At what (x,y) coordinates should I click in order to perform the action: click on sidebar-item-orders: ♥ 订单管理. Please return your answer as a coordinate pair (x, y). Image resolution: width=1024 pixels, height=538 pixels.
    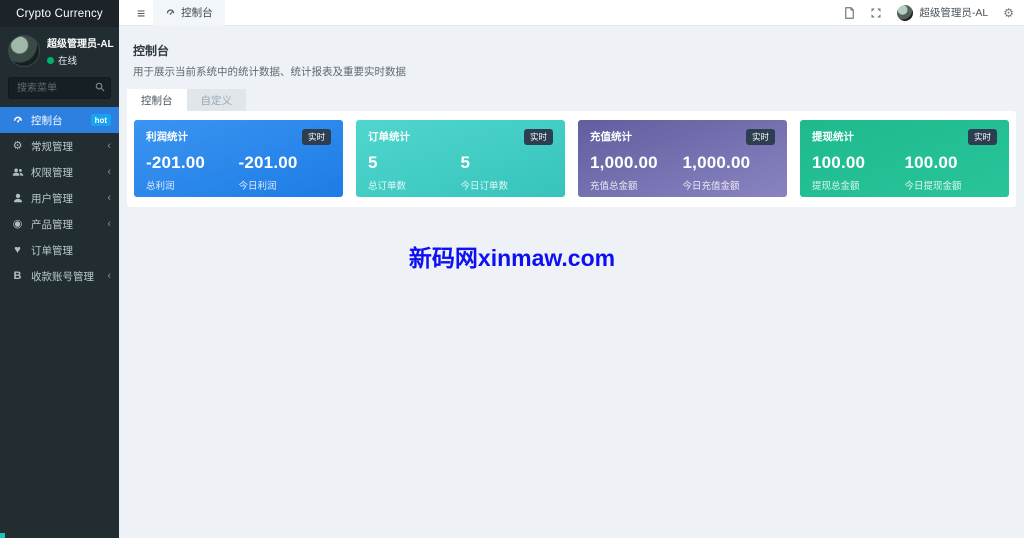
    Looking at the image, I should click on (59, 250).